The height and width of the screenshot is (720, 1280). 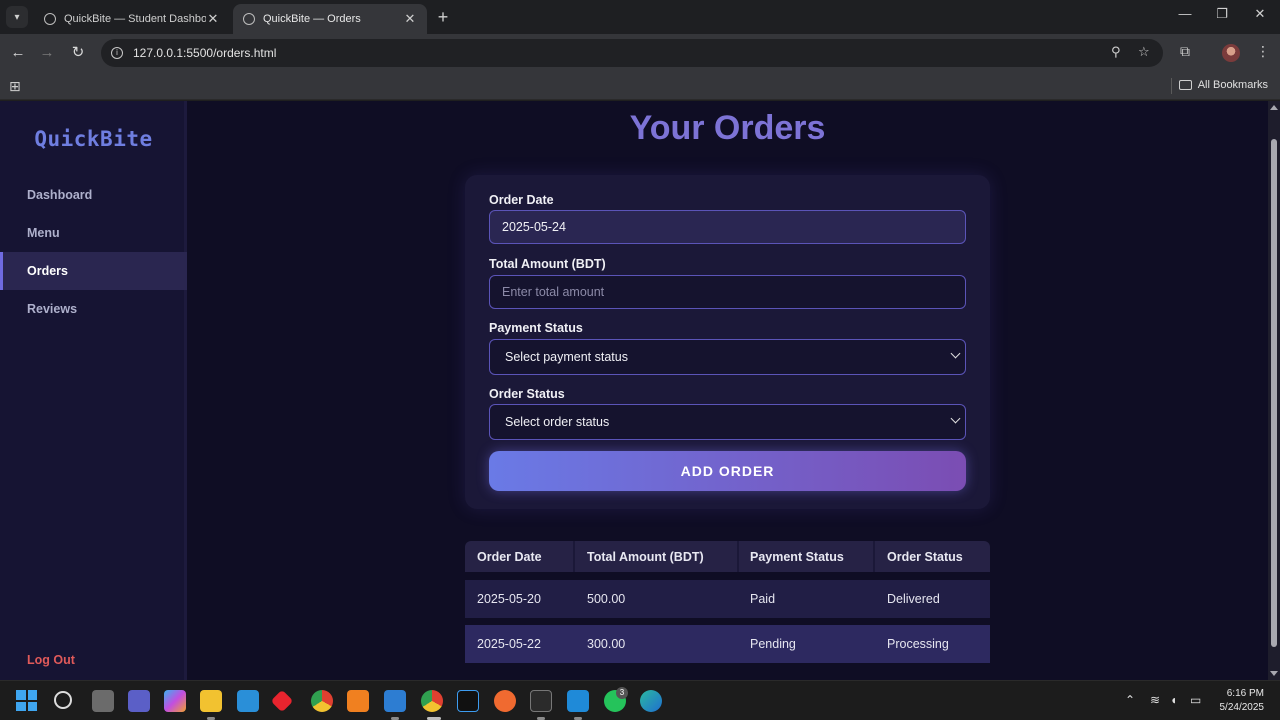 I want to click on scroll-down-arrow-icon, so click(x=1274, y=673).